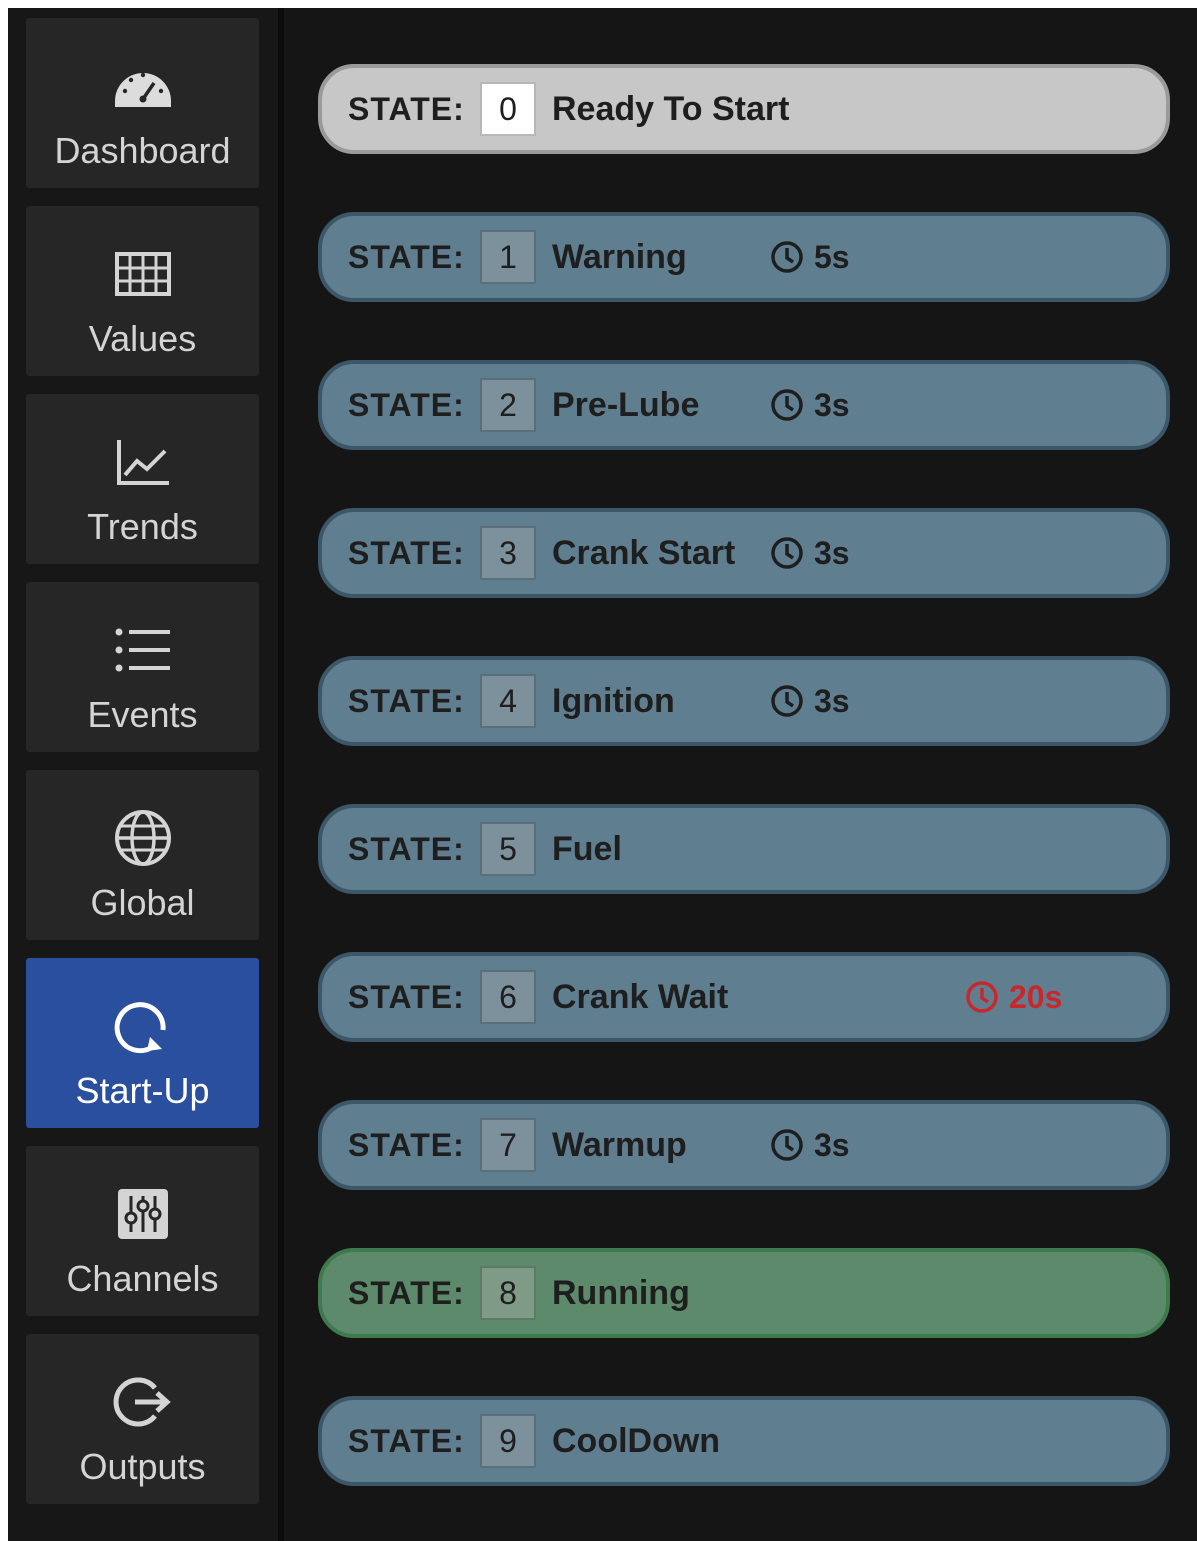  I want to click on sidebar-item-label: Start-Up, so click(142, 1090).